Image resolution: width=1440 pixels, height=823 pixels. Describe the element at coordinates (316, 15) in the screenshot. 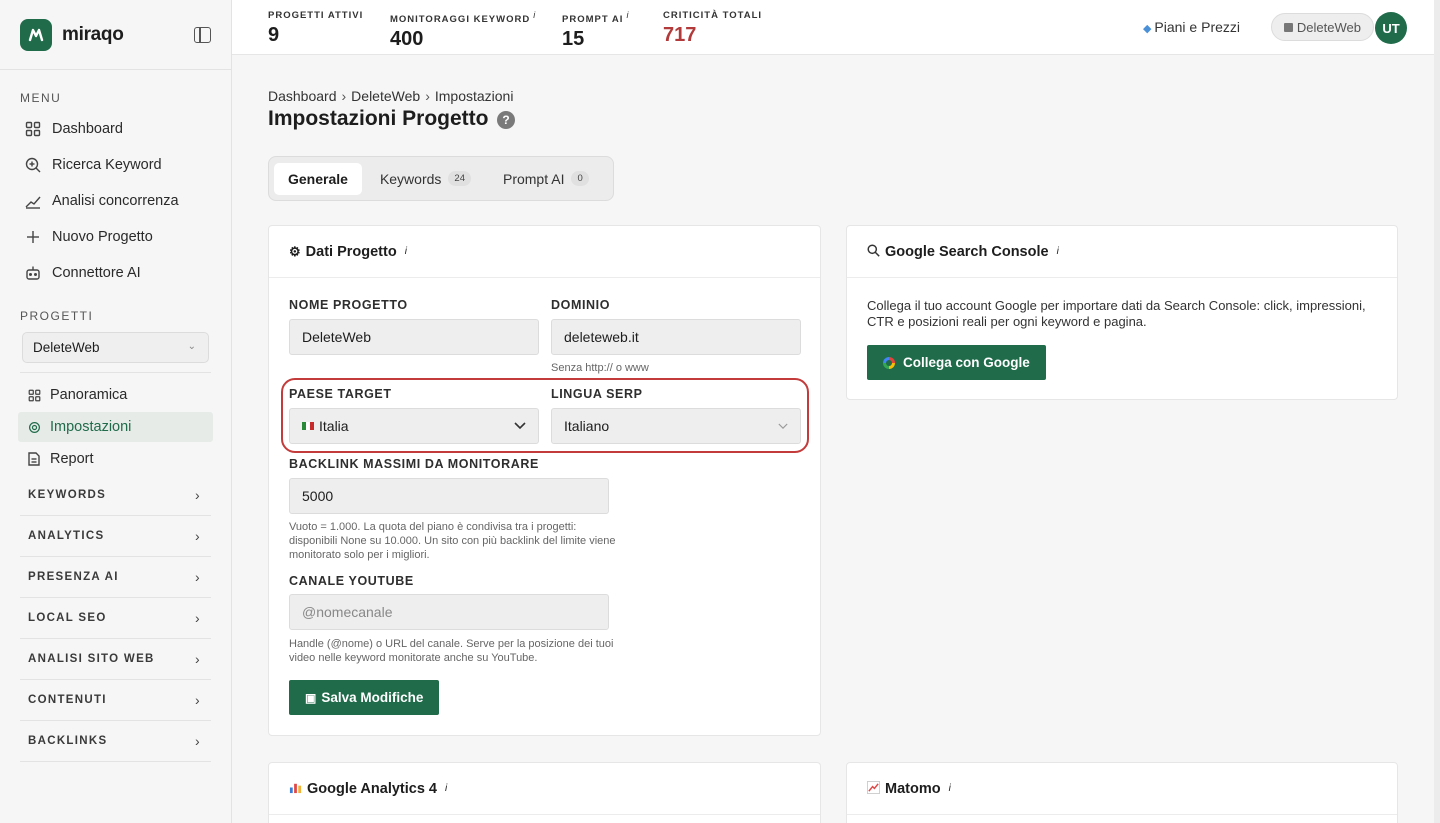

I see `stat-label: PROGETTI ATTIVI` at that location.